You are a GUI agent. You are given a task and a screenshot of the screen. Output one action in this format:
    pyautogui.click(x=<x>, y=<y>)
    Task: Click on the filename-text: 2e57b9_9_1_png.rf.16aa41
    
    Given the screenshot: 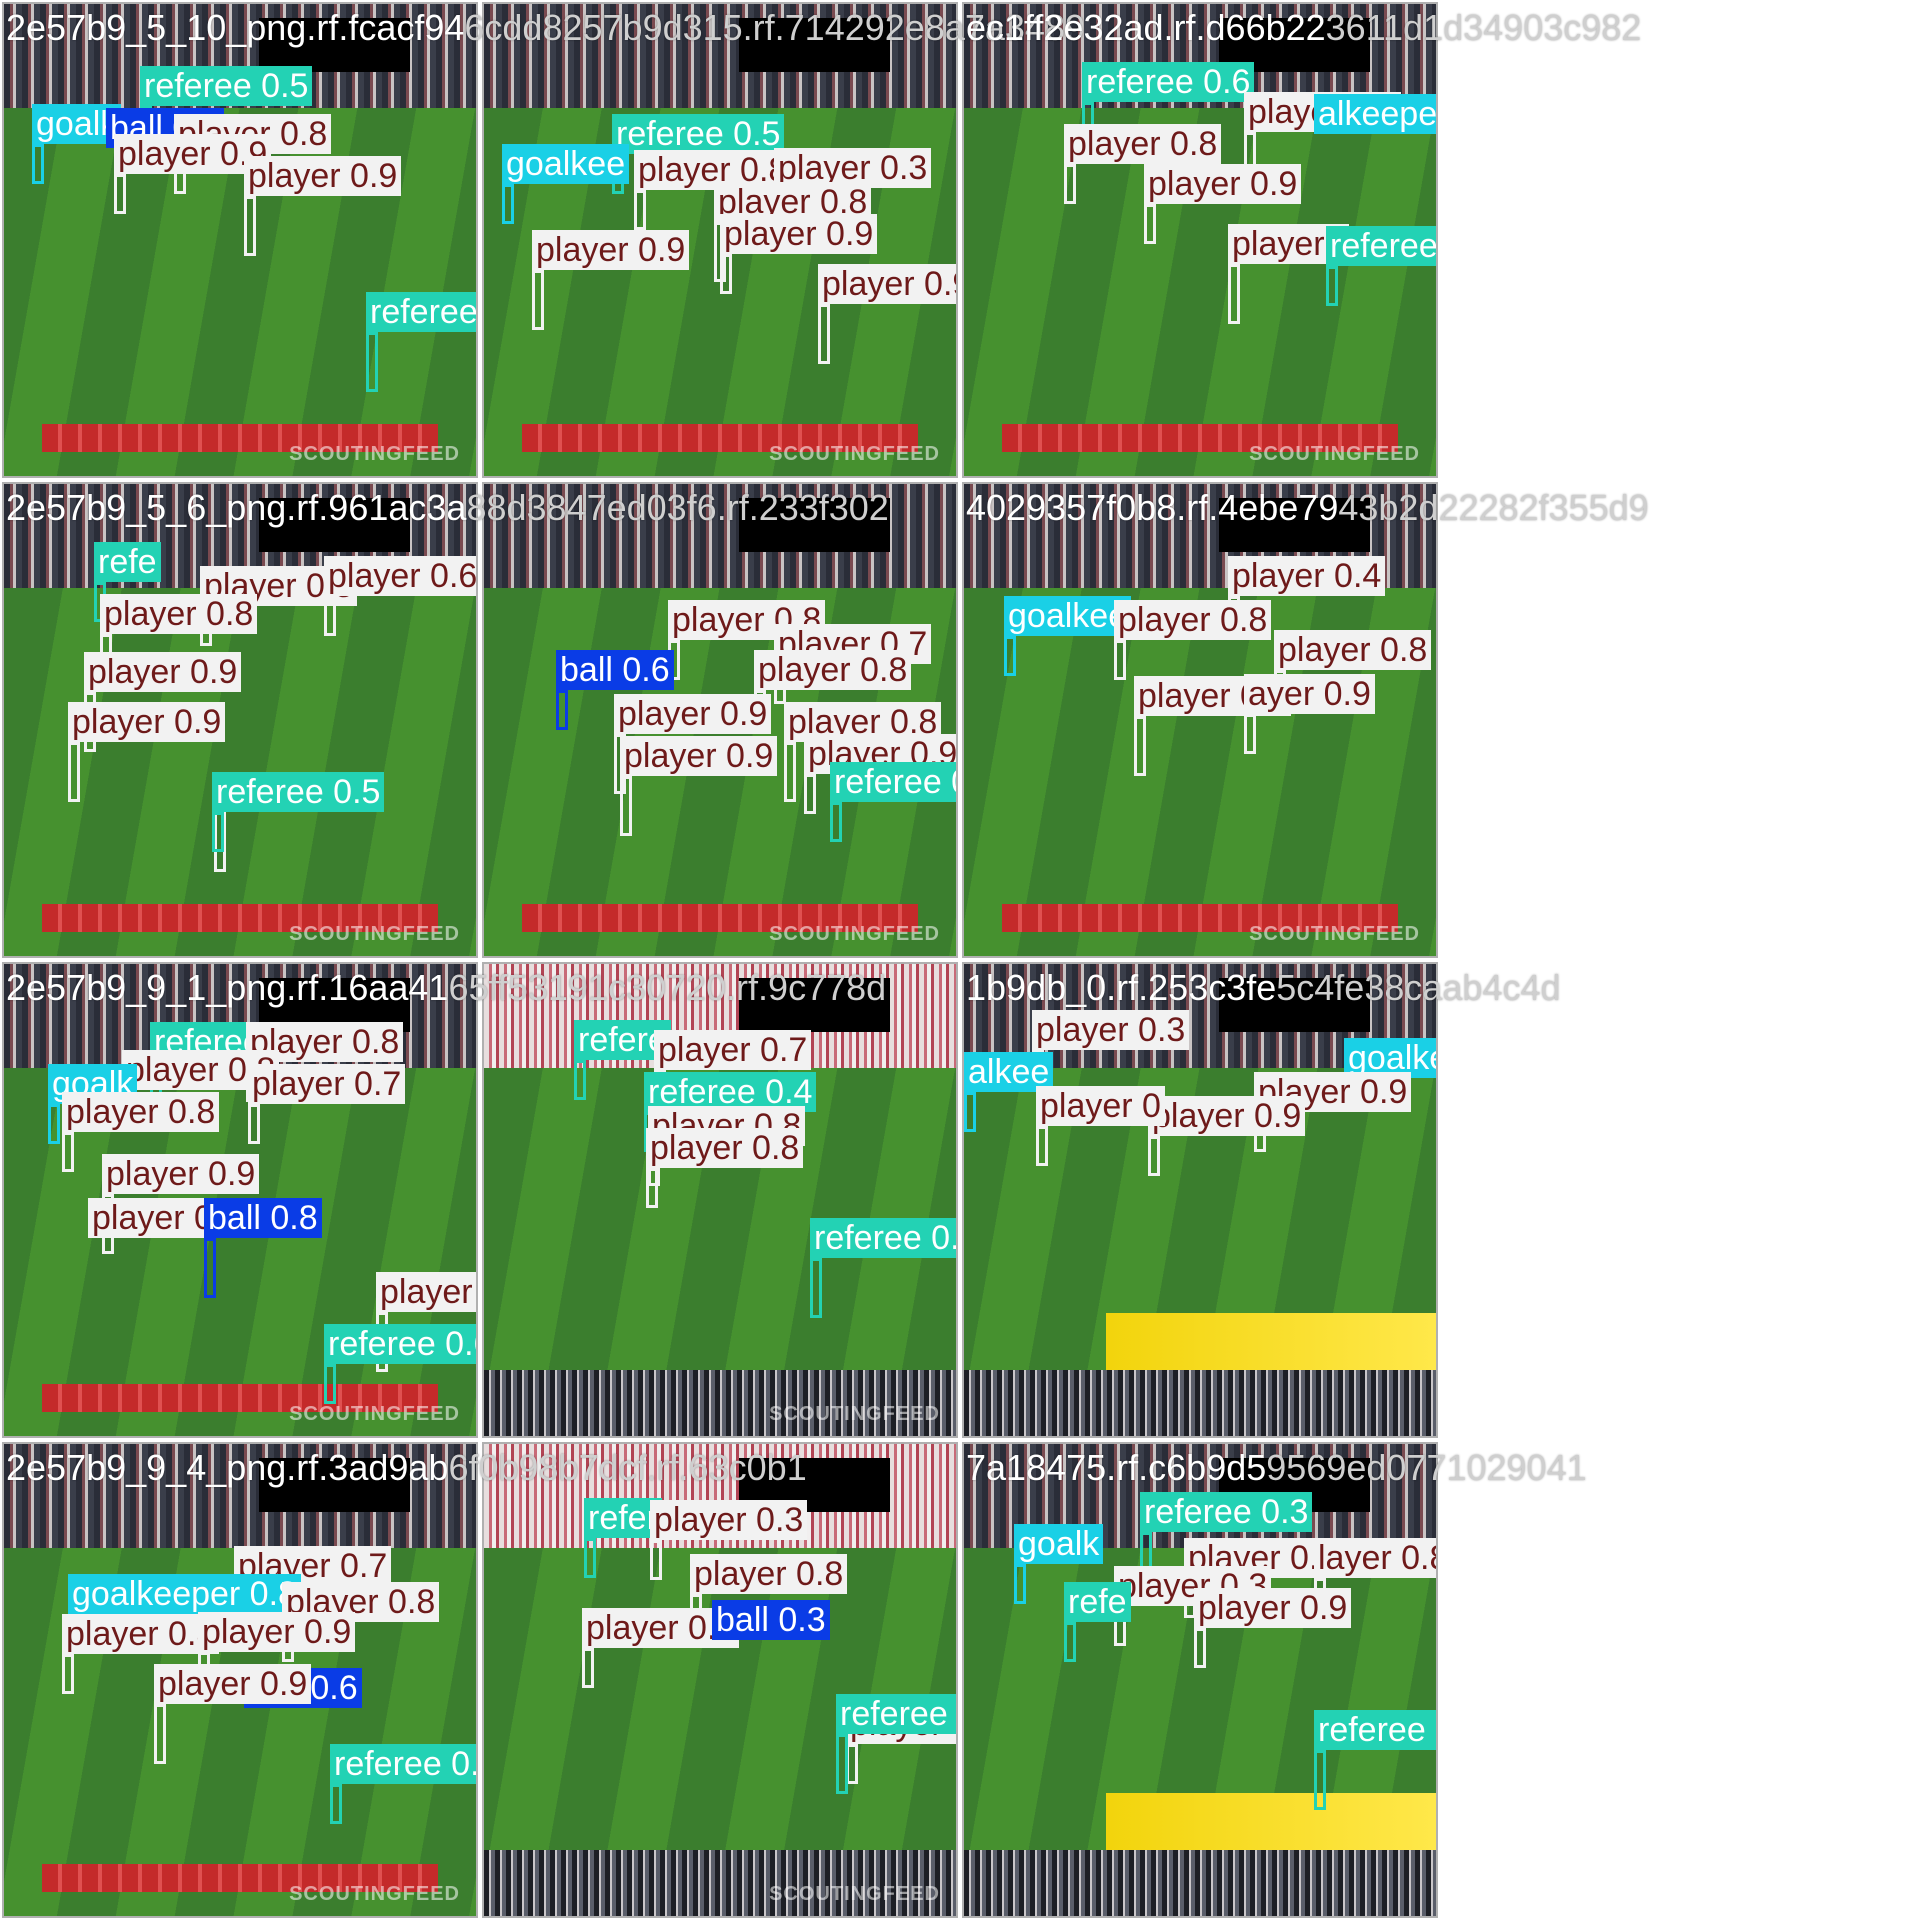 What is the action you would take?
    pyautogui.click(x=227, y=987)
    